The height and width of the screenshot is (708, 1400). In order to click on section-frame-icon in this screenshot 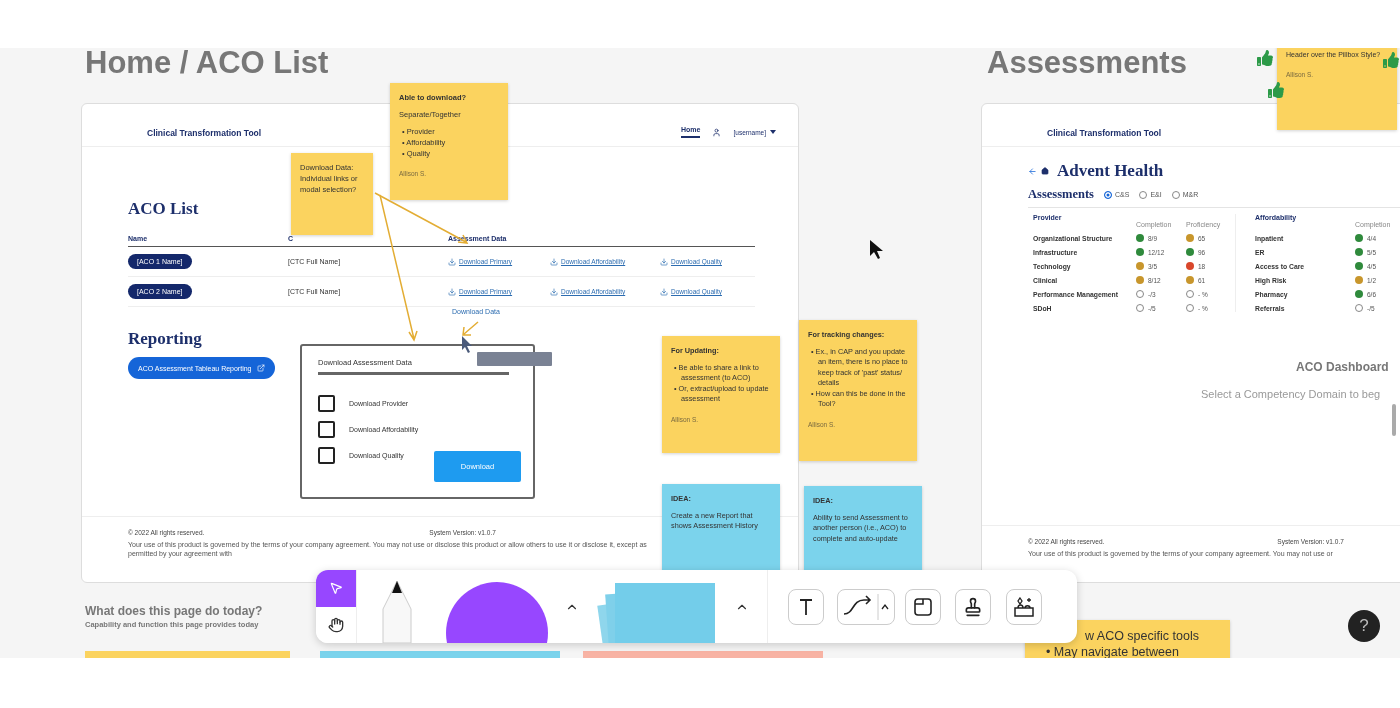, I will do `click(923, 606)`.